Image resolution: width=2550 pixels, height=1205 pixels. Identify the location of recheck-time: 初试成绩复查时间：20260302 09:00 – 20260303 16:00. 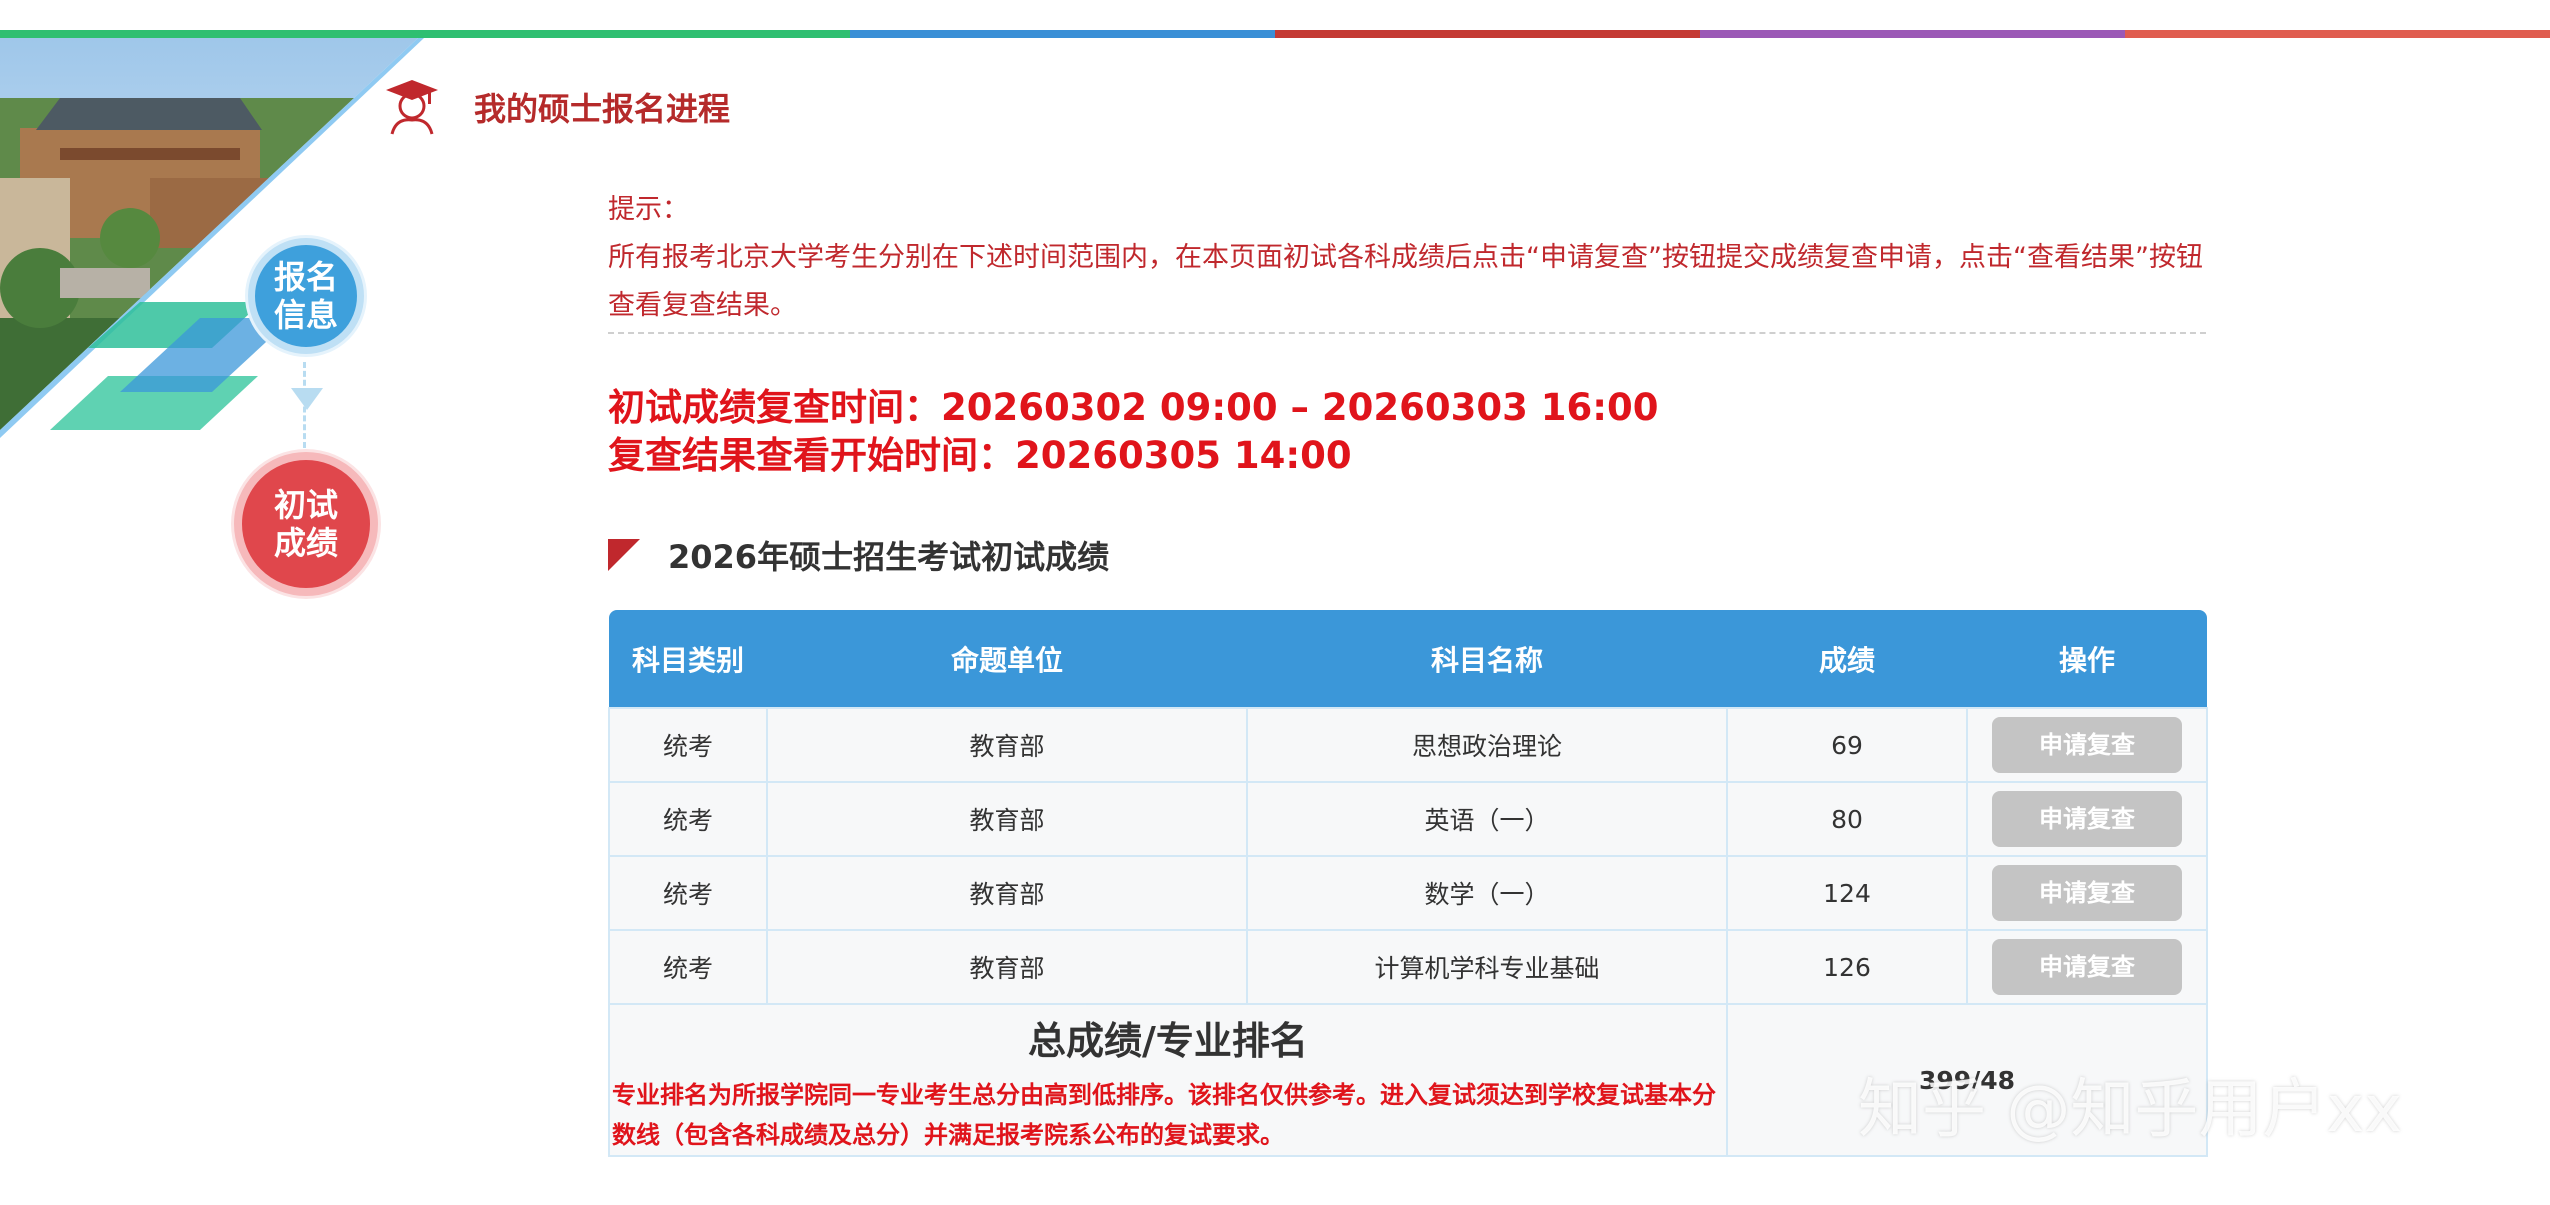
(1133, 407).